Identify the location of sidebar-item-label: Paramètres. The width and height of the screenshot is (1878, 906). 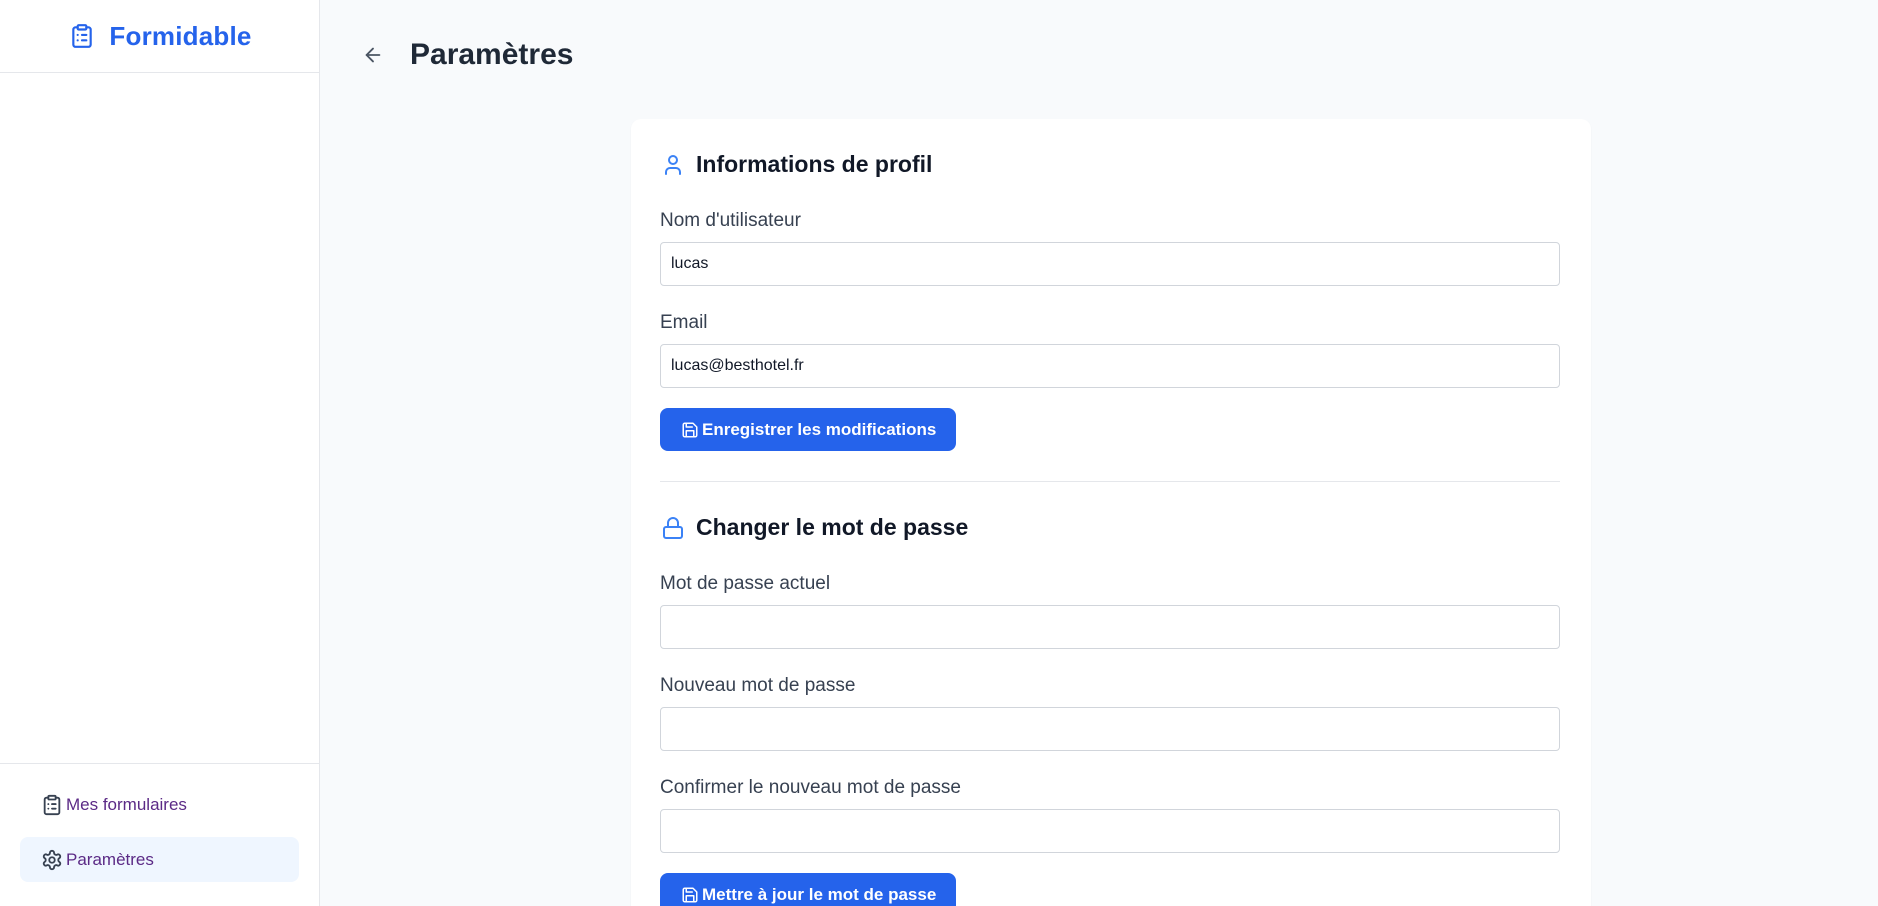
(110, 859).